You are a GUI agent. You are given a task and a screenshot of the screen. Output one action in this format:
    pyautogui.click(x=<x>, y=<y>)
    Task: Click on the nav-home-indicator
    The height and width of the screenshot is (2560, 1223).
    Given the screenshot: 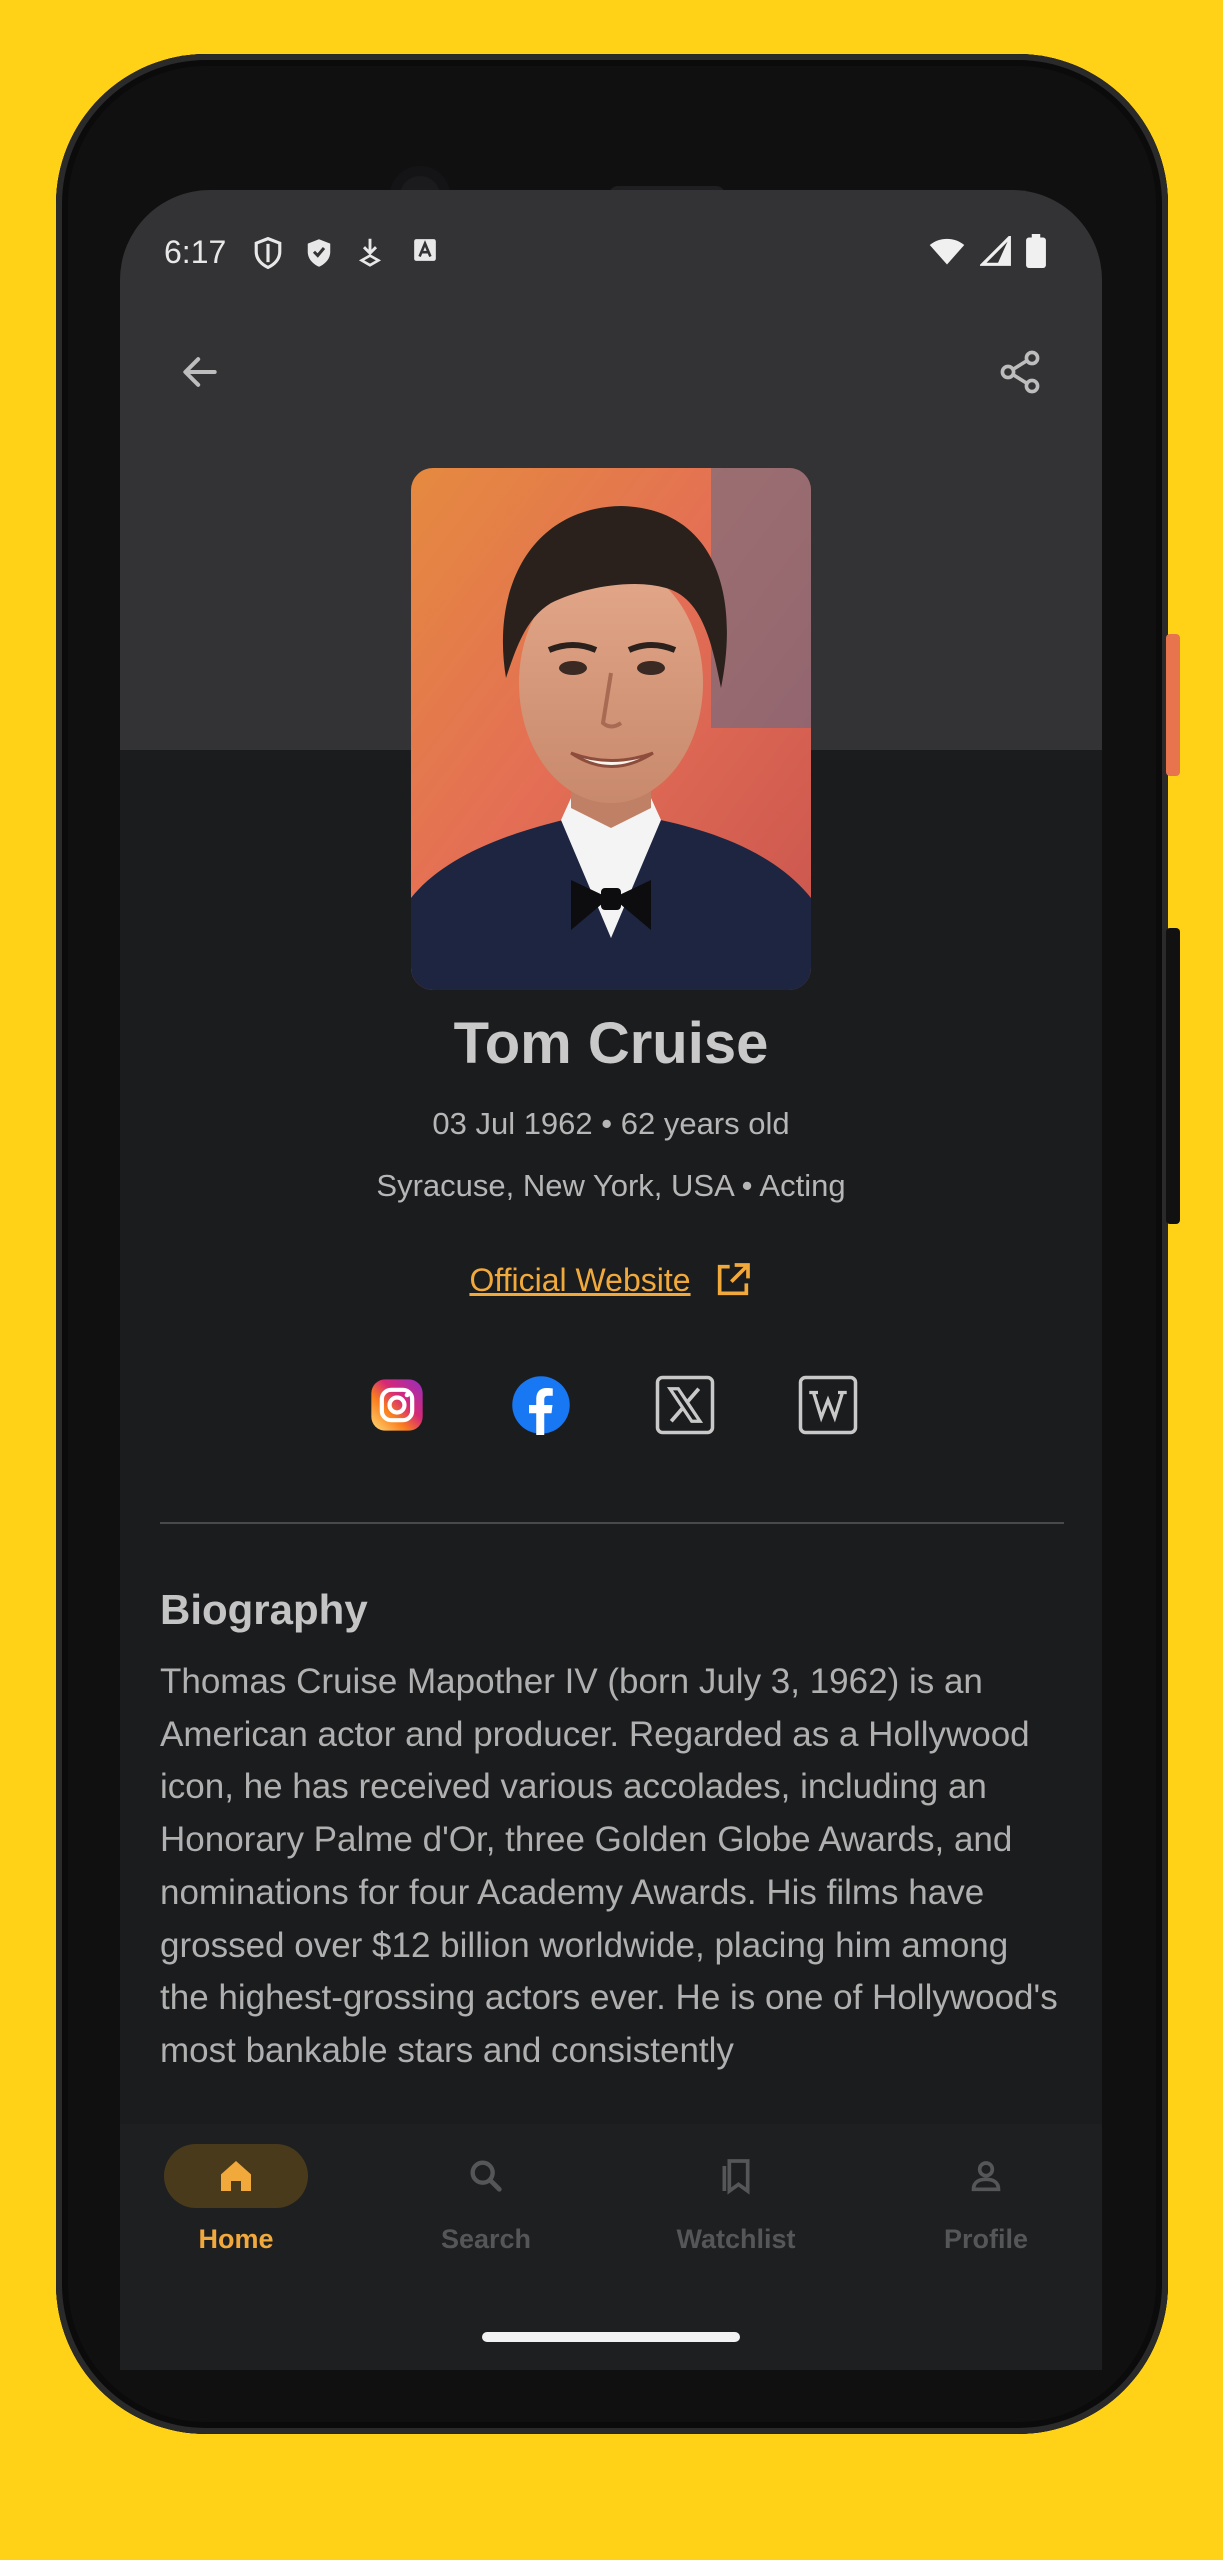 What is the action you would take?
    pyautogui.click(x=236, y=2176)
    